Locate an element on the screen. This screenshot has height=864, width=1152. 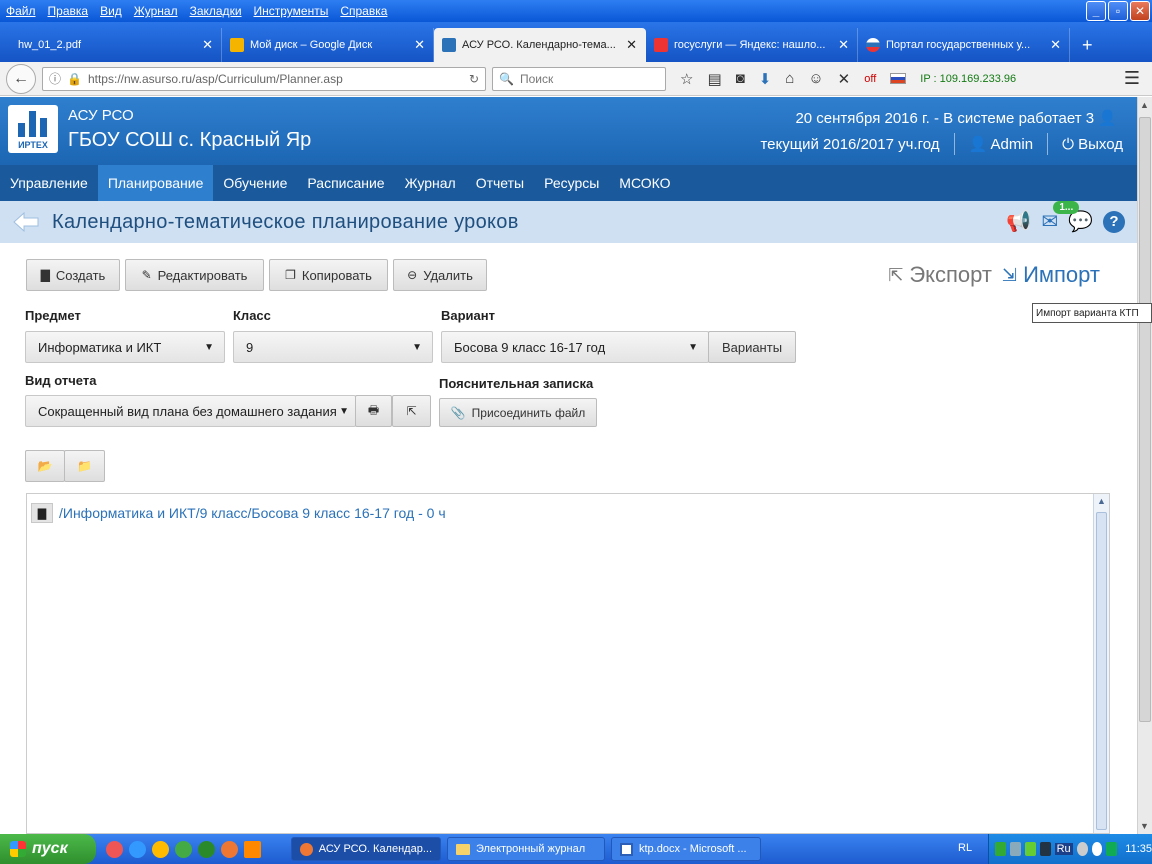
tab-yandex: госуслуги — Яндекс: нашло... ✕ is located at coordinates (752, 45).